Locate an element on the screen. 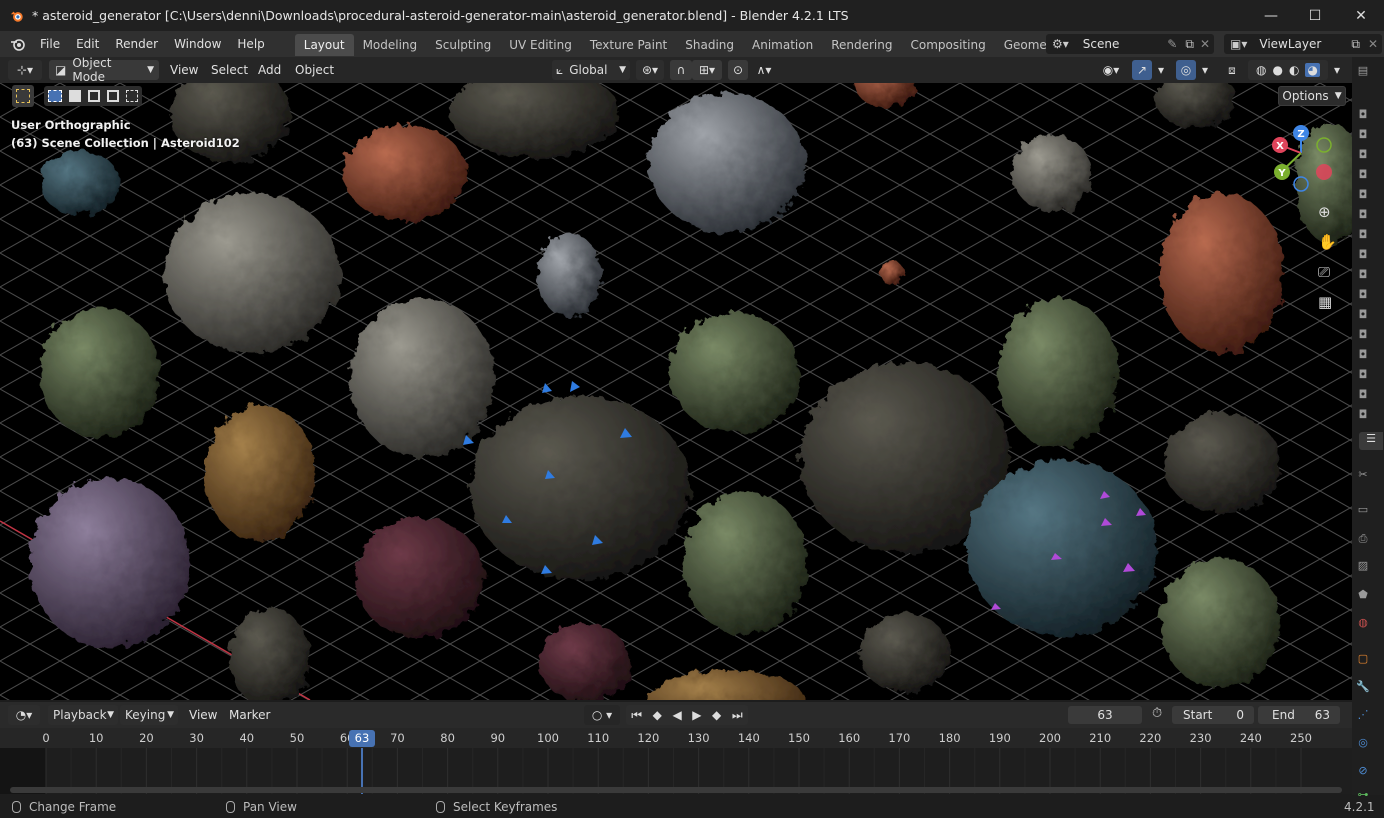 The height and width of the screenshot is (818, 1384). timeline-scrollbar is located at coordinates (676, 790).